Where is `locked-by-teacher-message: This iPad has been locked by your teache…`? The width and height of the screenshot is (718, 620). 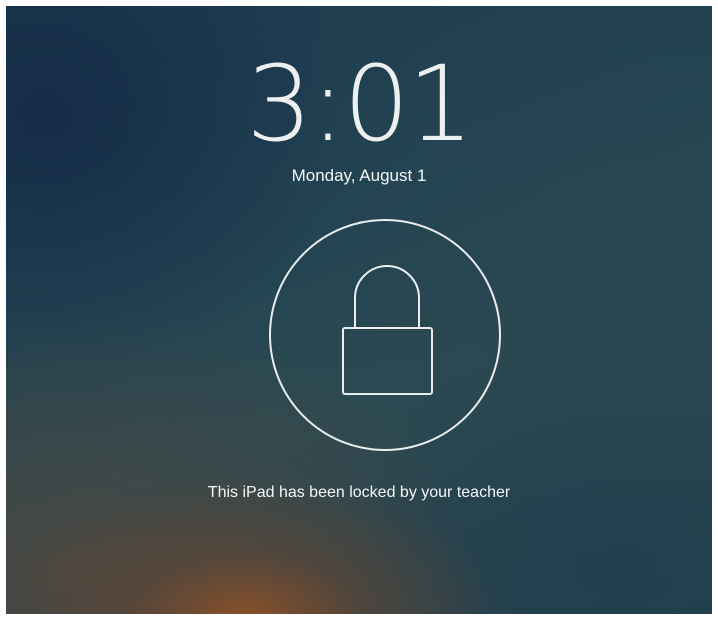
locked-by-teacher-message: This iPad has been locked by your teache… is located at coordinates (359, 492).